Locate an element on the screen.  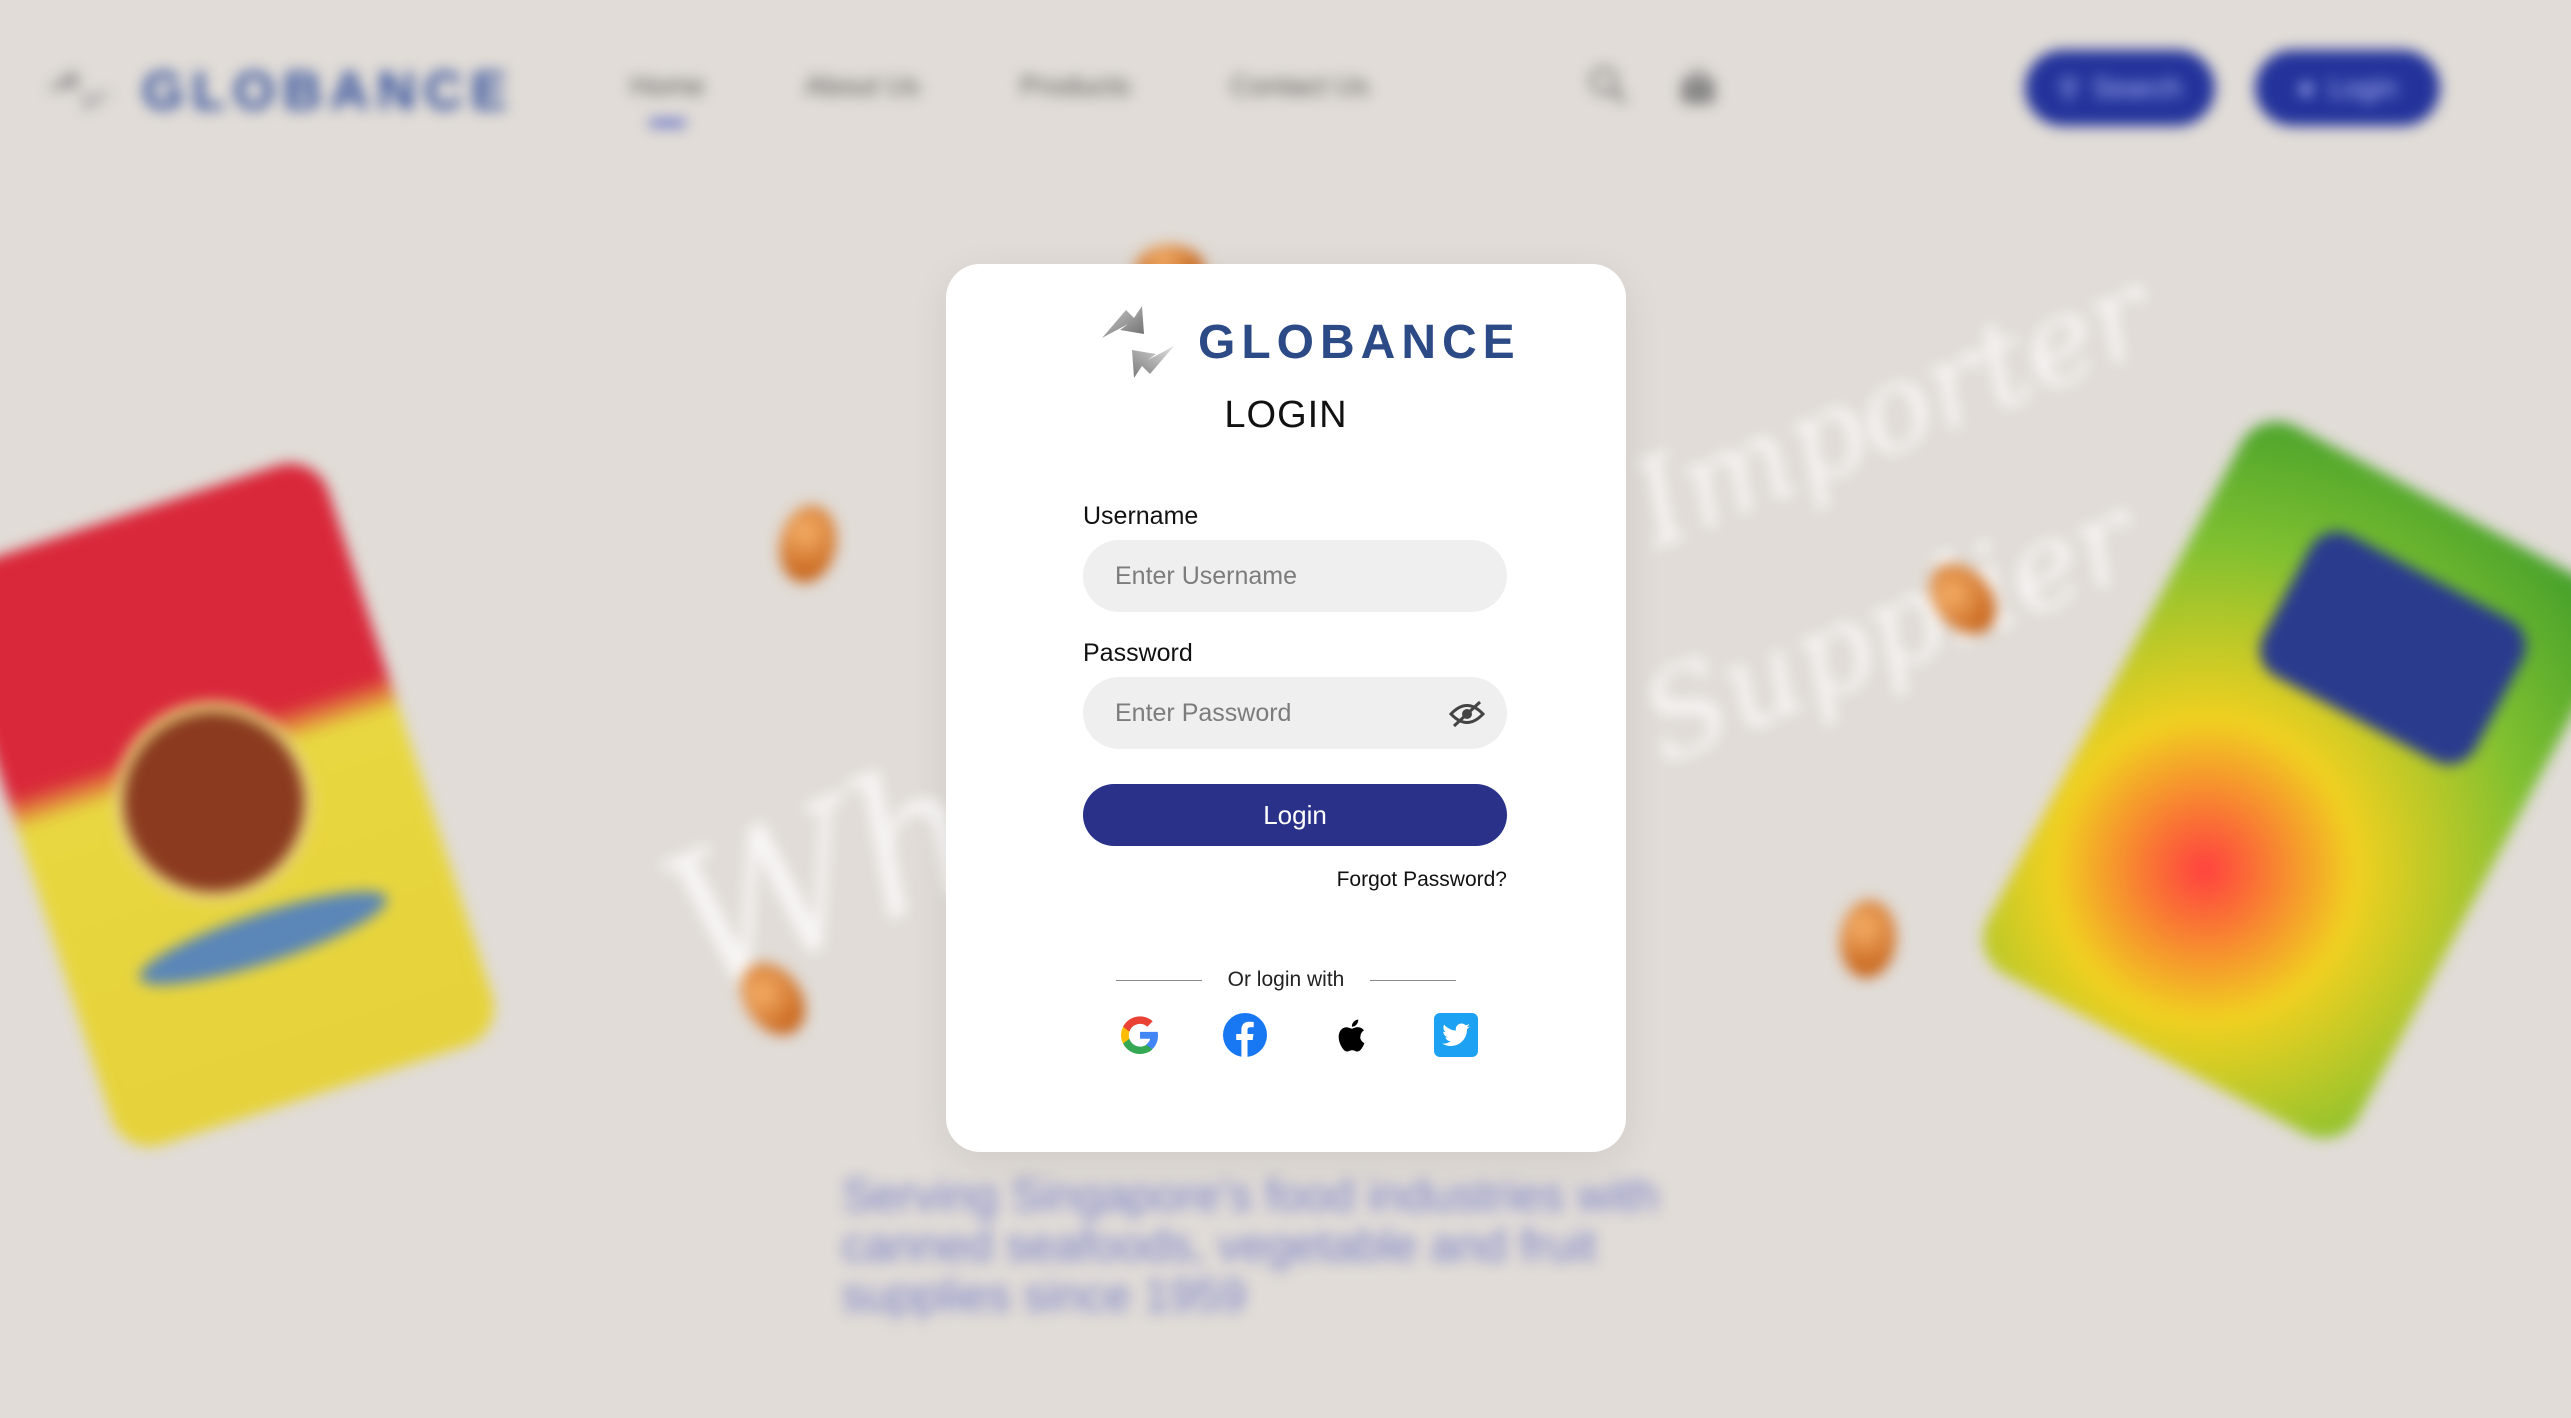
eye-off-icon is located at coordinates (1467, 714).